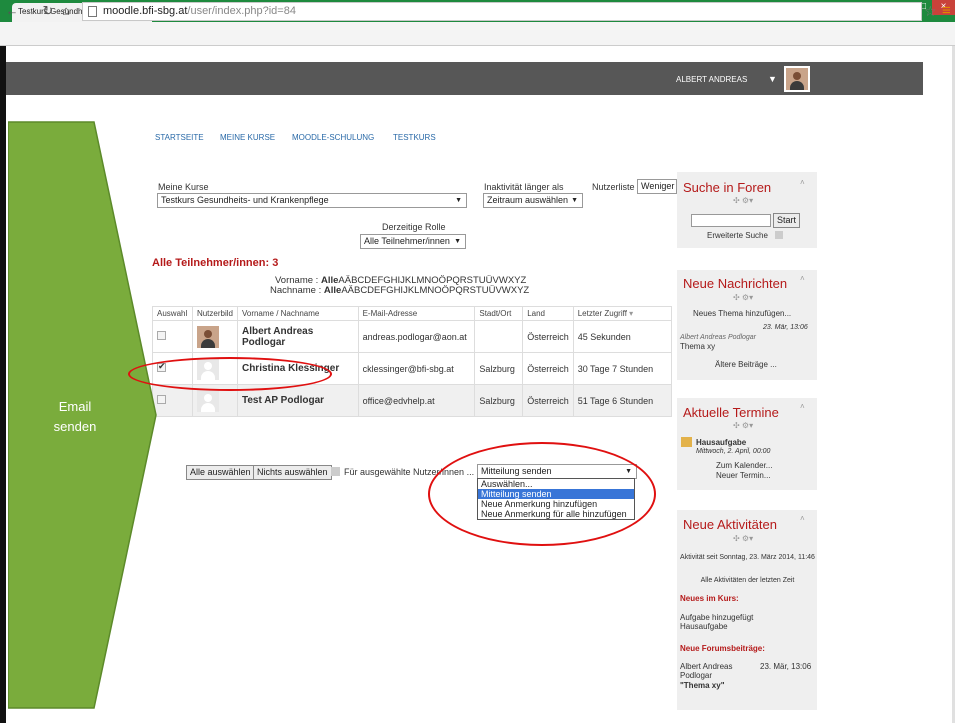 The image size is (955, 723). Describe the element at coordinates (207, 400) in the screenshot. I see `default-user-icon` at that location.